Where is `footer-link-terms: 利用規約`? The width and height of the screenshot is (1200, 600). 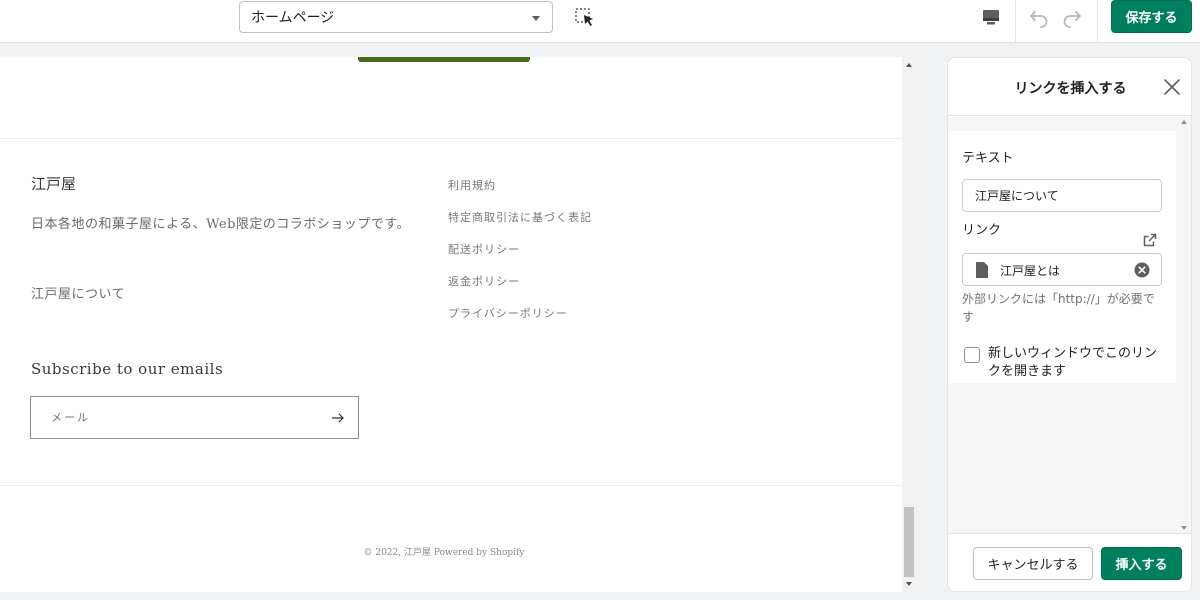 footer-link-terms: 利用規約 is located at coordinates (520, 193).